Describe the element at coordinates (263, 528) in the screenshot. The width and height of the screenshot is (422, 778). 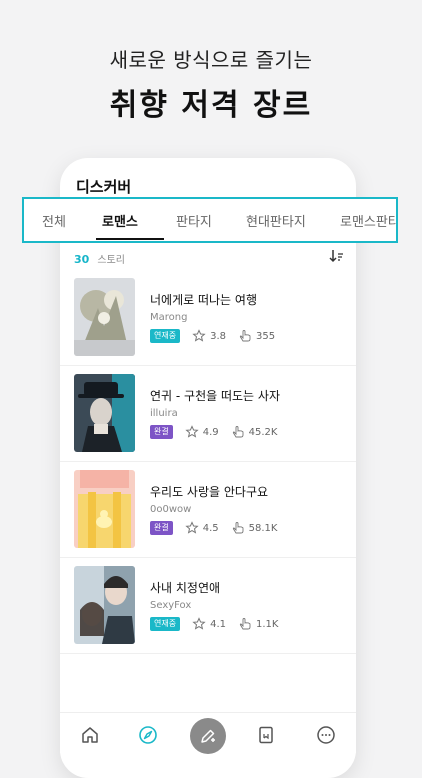
I see `story-views: 58.1K` at that location.